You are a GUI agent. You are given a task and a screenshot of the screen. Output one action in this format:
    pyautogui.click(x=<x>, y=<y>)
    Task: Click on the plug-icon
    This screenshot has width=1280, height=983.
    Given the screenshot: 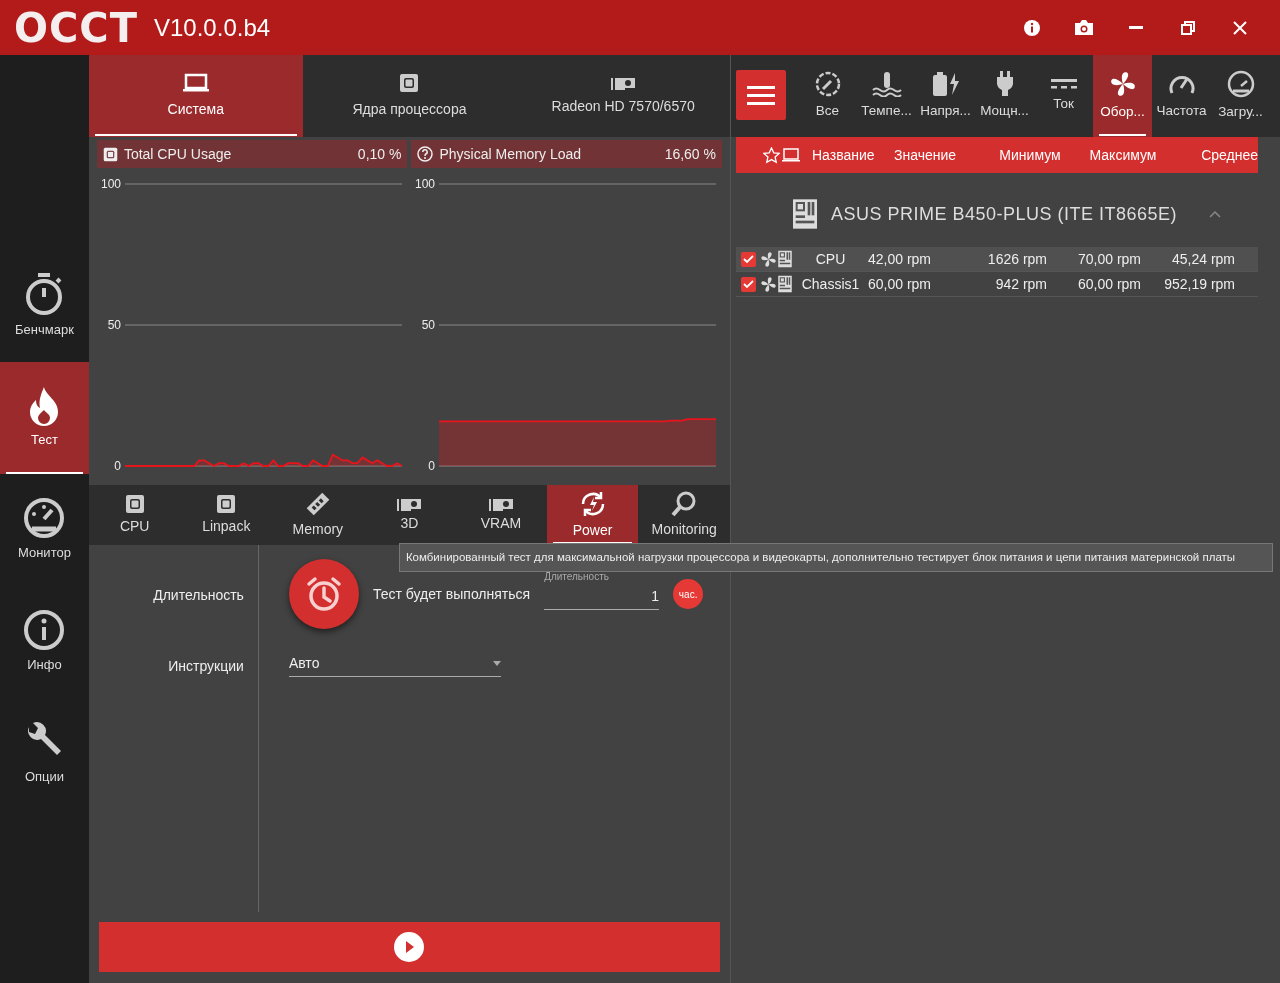 What is the action you would take?
    pyautogui.click(x=1004, y=83)
    